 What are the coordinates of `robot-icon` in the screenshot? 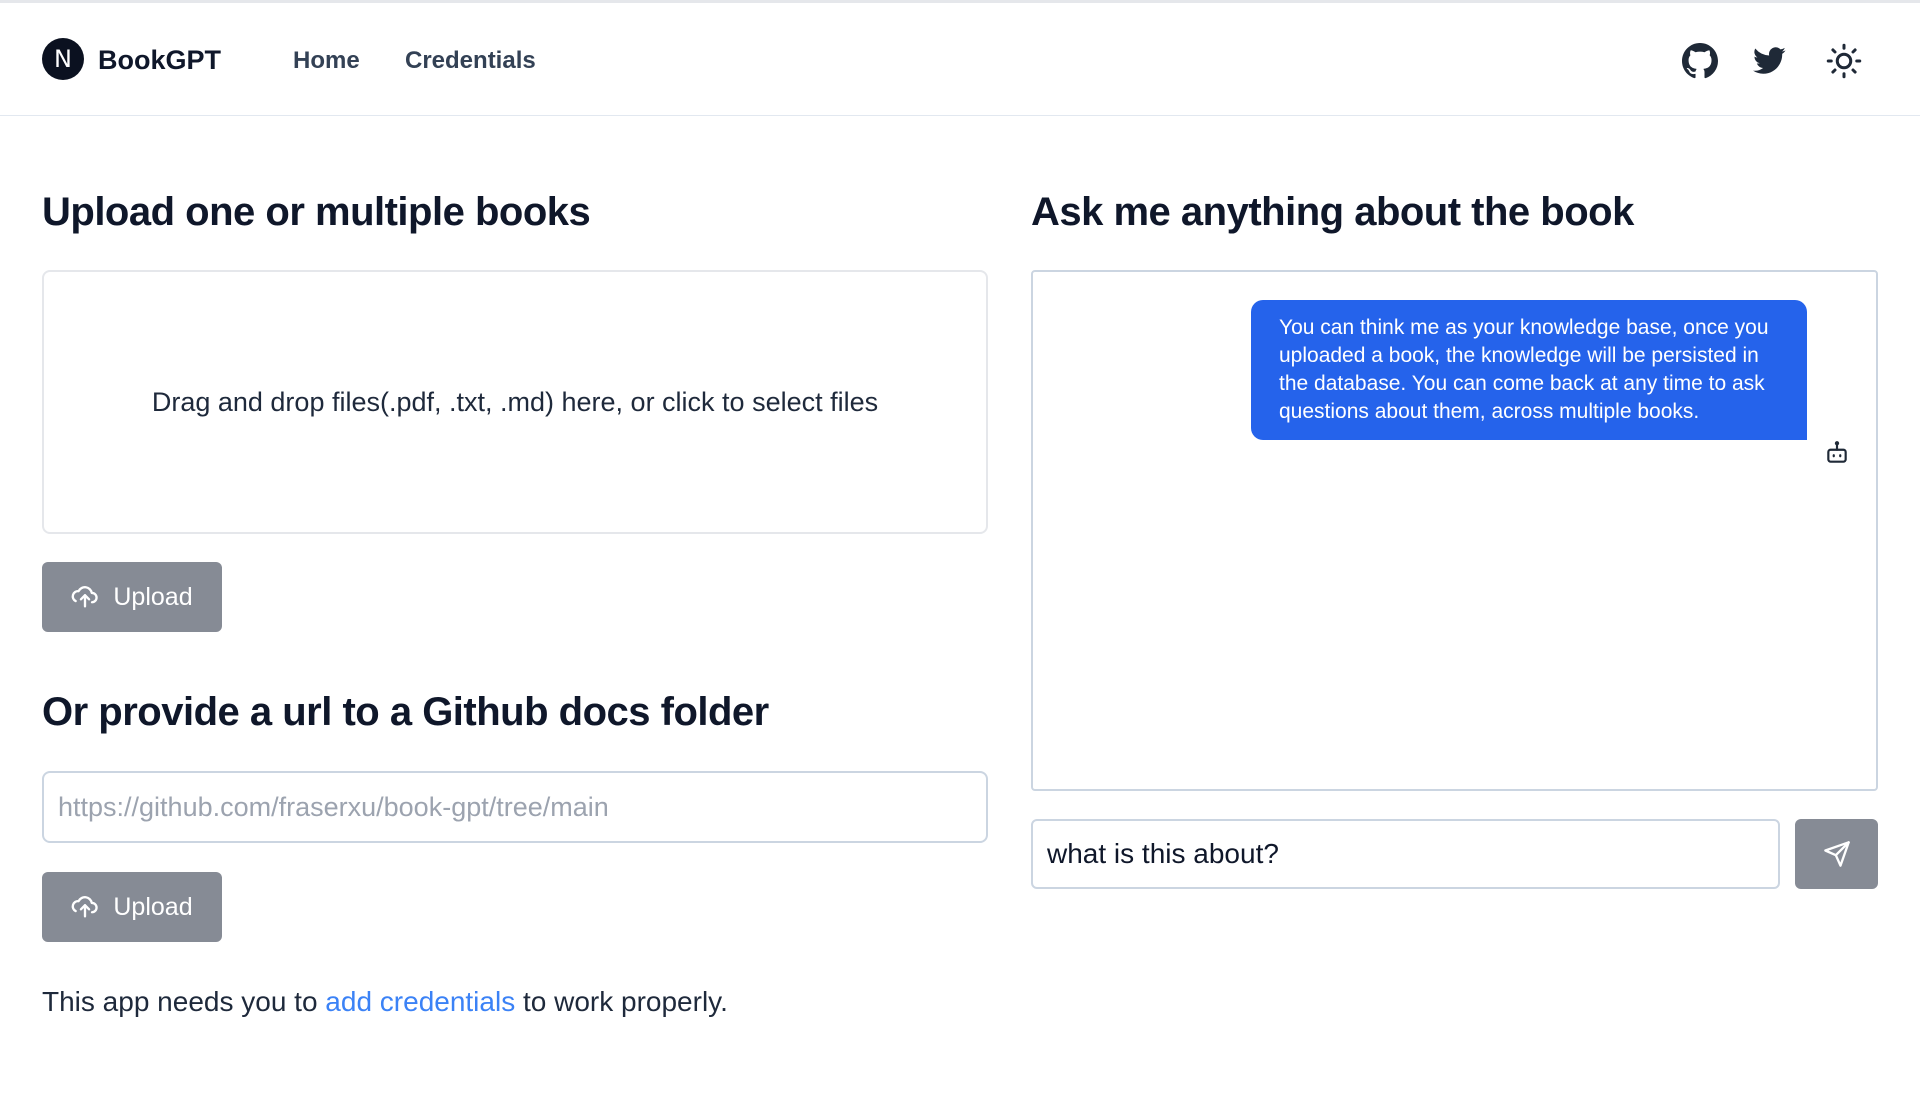 It's located at (1837, 452).